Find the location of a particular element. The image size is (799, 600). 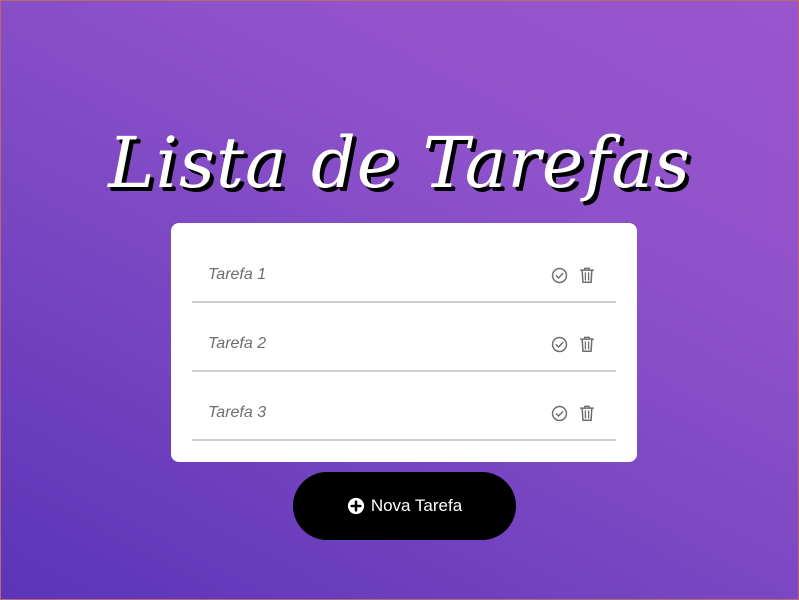

page-title: Lista de Tarefas is located at coordinates (399, 163).